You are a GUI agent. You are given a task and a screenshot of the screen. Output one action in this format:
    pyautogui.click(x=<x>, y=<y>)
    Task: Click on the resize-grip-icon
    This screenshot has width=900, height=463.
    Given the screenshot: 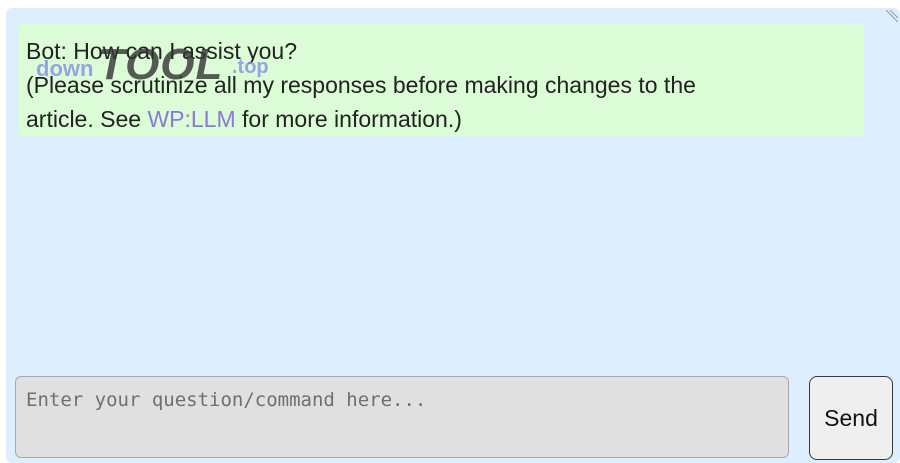 What is the action you would take?
    pyautogui.click(x=891, y=16)
    